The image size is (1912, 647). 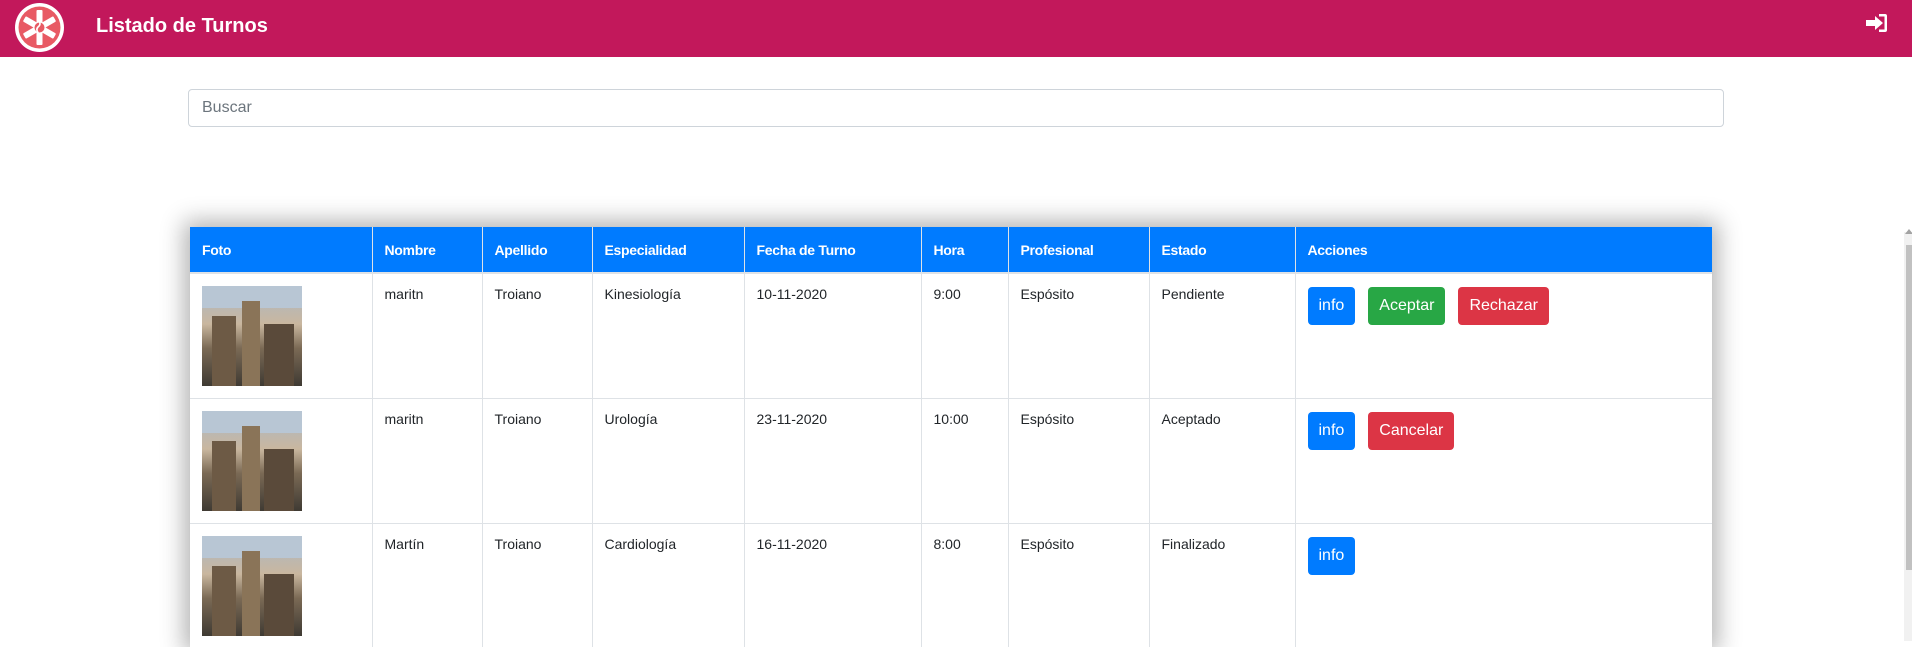 What do you see at coordinates (1406, 306) in the screenshot?
I see `accept-button: Aceptar` at bounding box center [1406, 306].